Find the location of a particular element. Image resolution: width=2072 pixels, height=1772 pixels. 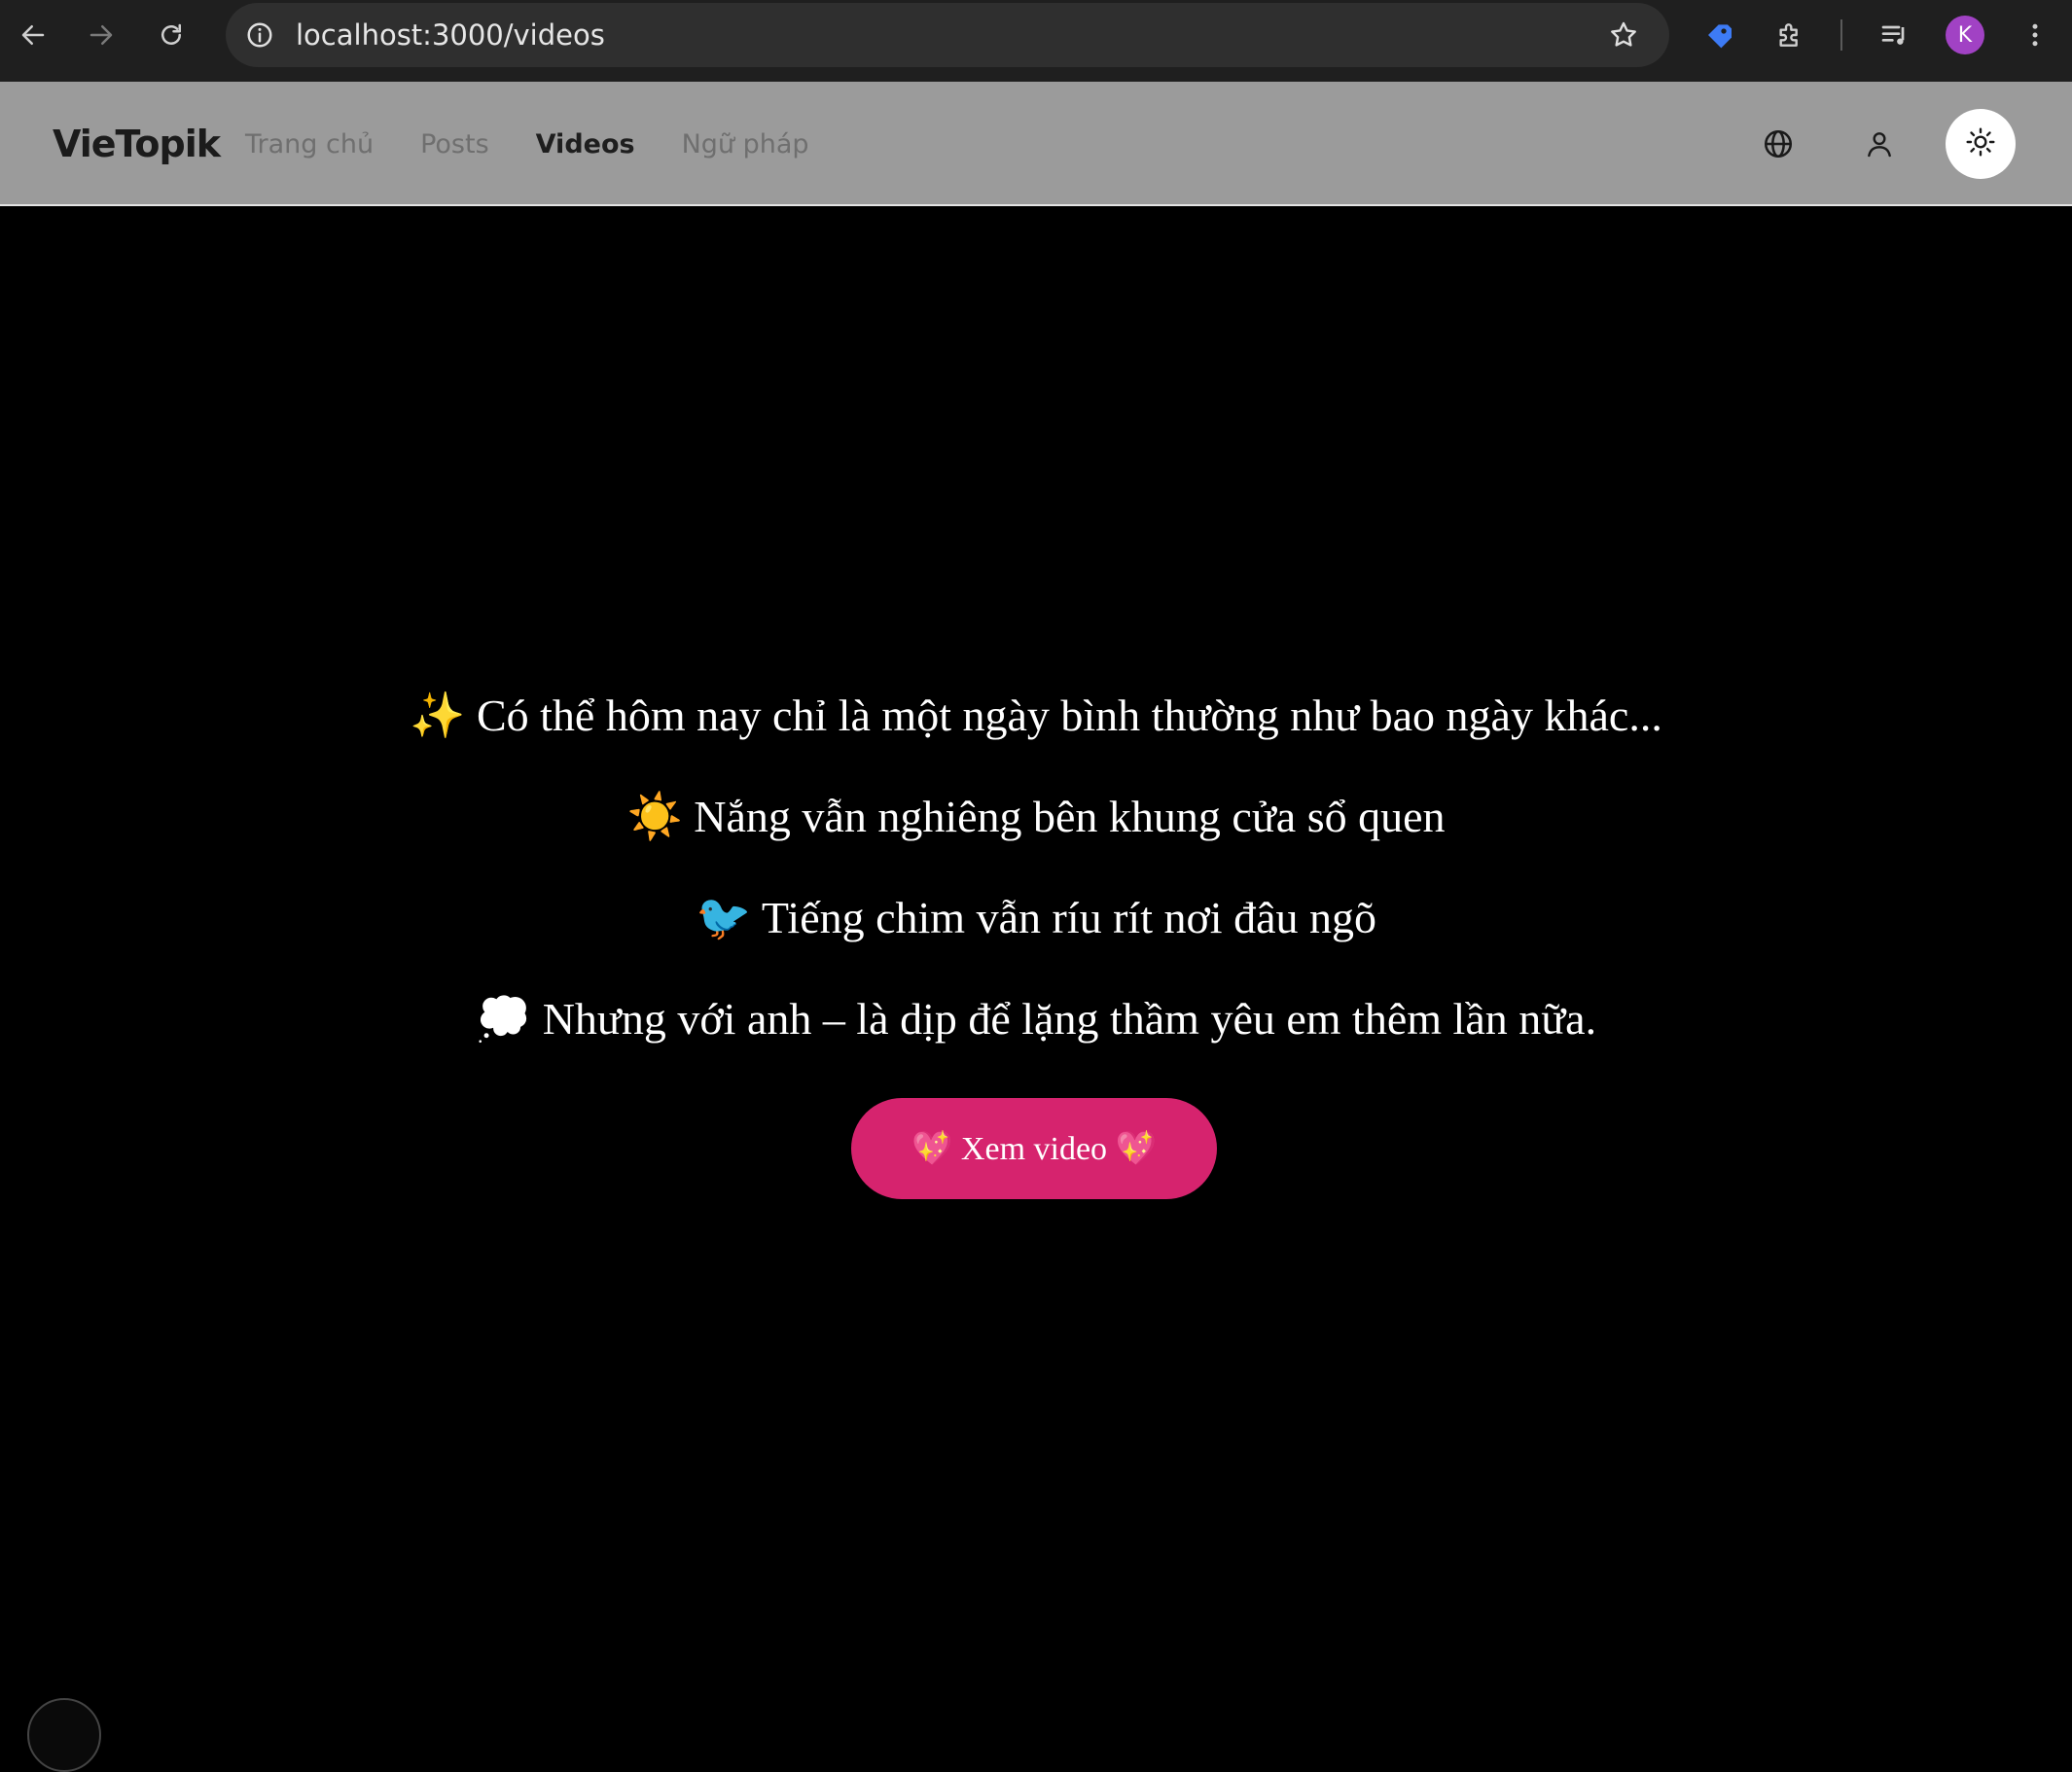

browser-menu-icon is located at coordinates (2036, 35).